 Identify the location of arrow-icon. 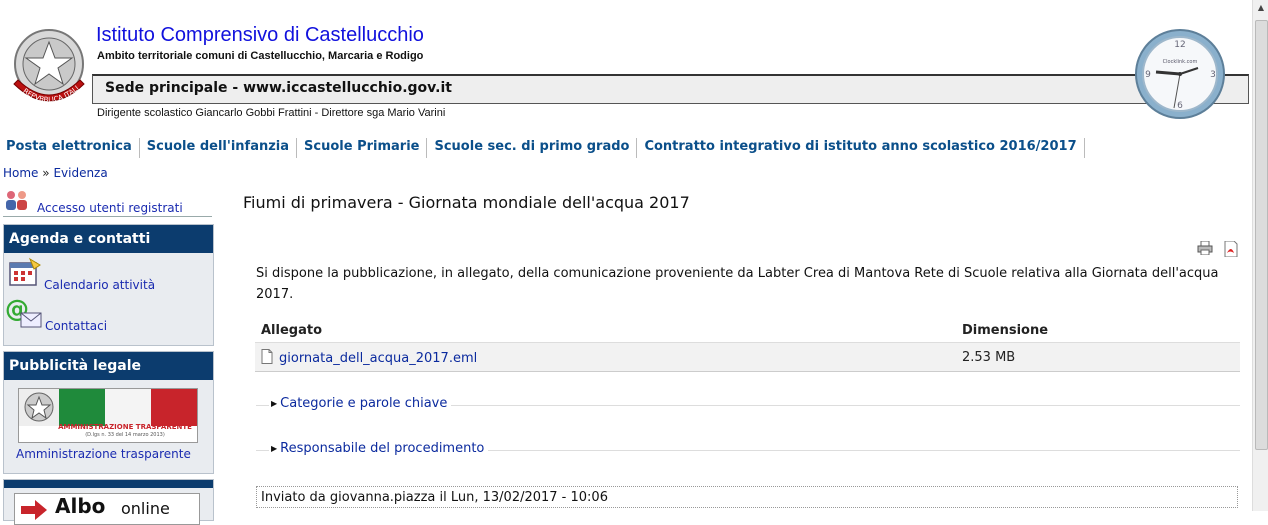
(34, 510).